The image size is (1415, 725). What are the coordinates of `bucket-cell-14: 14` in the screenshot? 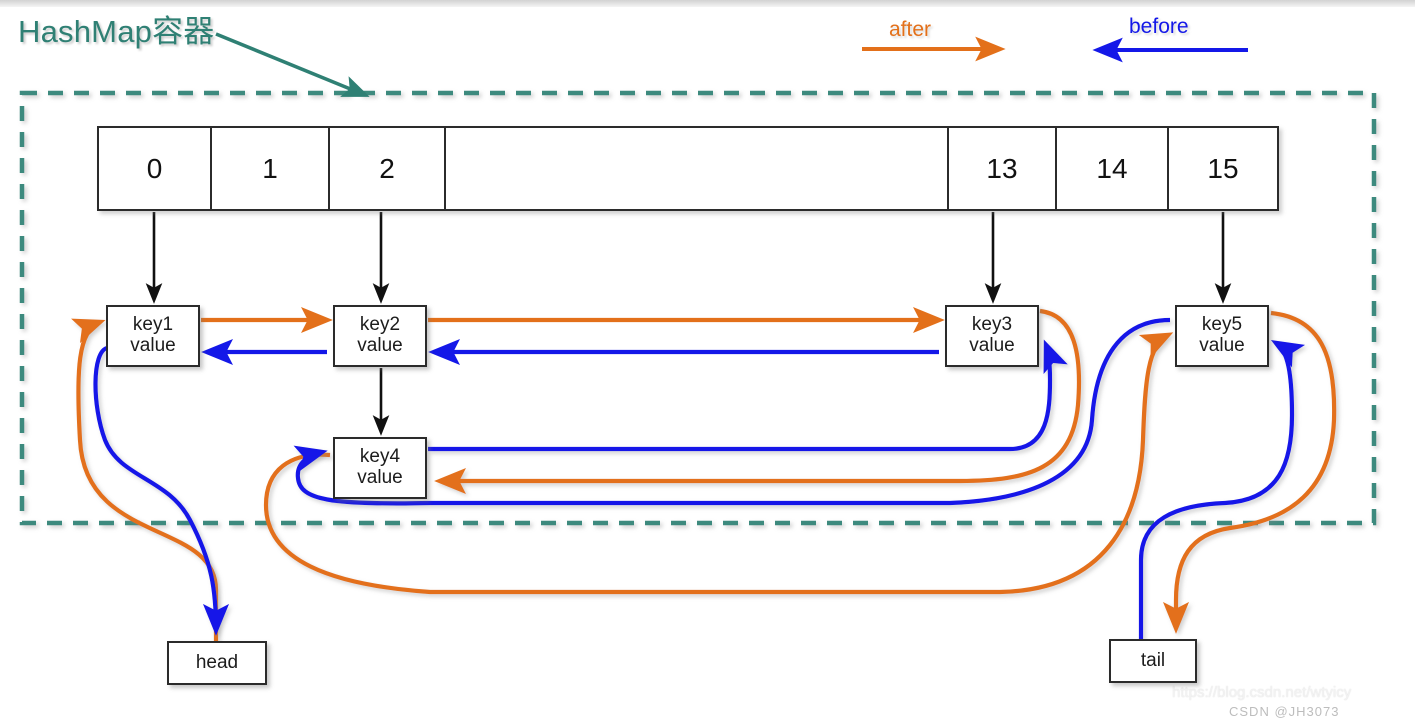 It's located at (1113, 168).